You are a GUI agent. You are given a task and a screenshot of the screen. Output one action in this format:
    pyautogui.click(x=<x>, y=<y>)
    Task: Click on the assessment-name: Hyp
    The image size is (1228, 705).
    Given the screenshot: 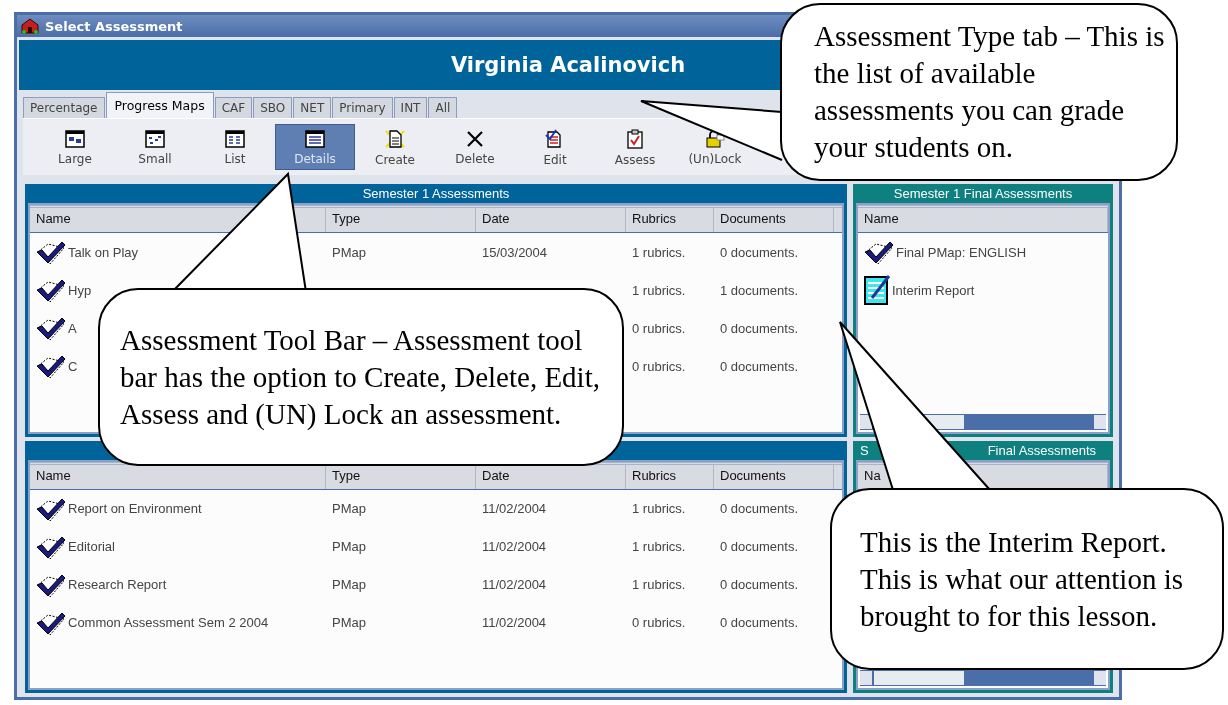 What is the action you would take?
    pyautogui.click(x=80, y=290)
    